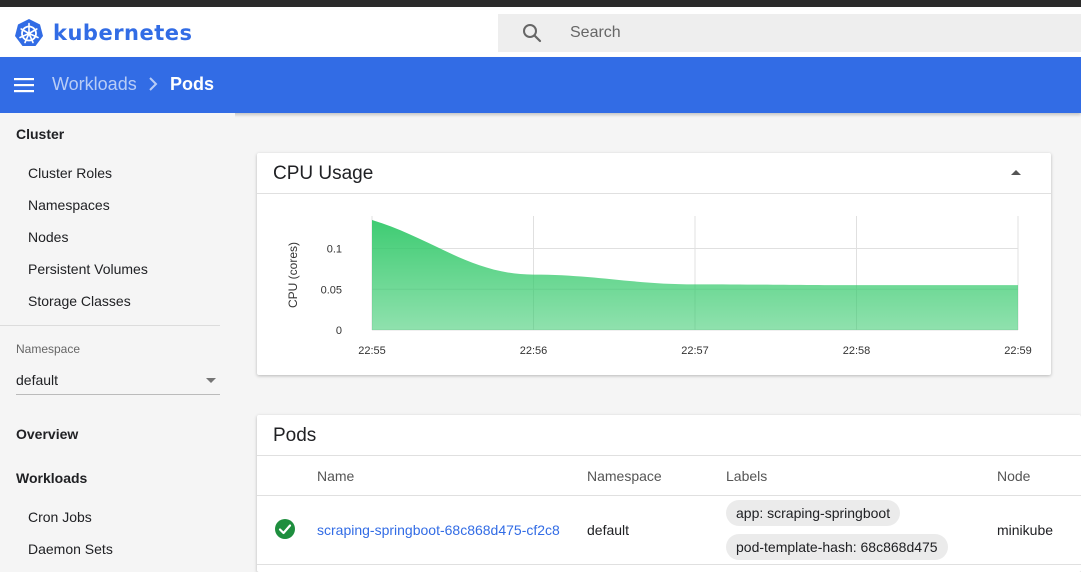  Describe the element at coordinates (1016, 172) in the screenshot. I see `collapse-arrow-icon` at that location.